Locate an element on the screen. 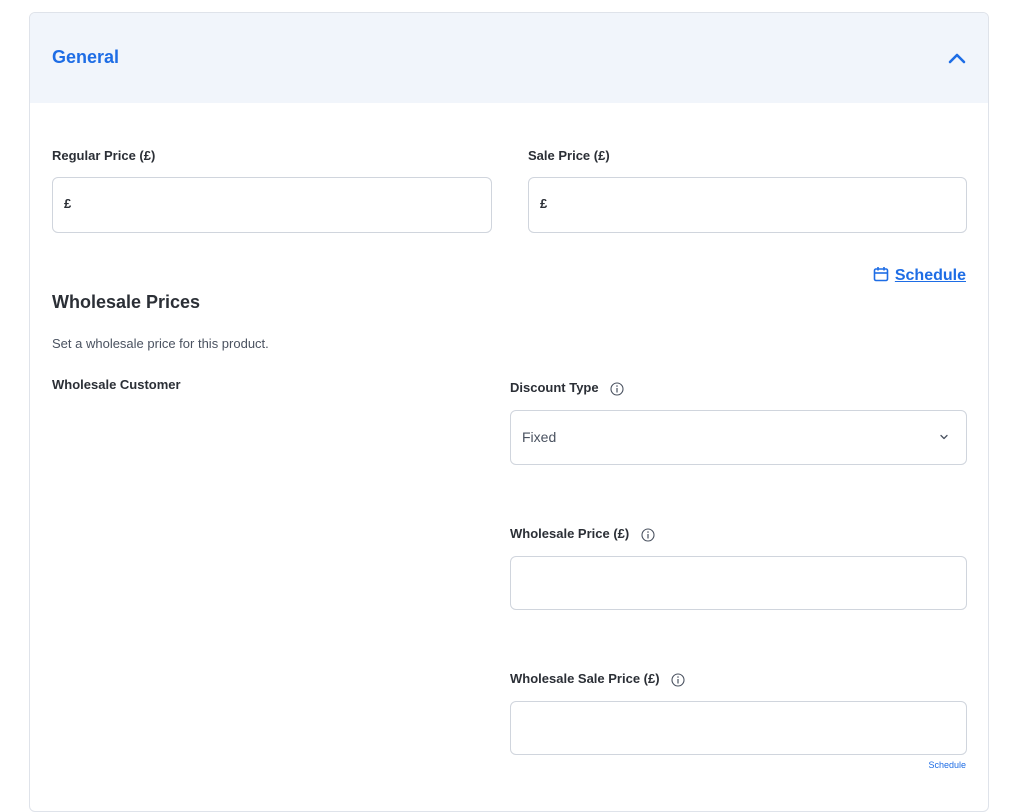 The image size is (1024, 812). wholesale-sale-price-label: Wholesale Sale Price (£) is located at coordinates (597, 679).